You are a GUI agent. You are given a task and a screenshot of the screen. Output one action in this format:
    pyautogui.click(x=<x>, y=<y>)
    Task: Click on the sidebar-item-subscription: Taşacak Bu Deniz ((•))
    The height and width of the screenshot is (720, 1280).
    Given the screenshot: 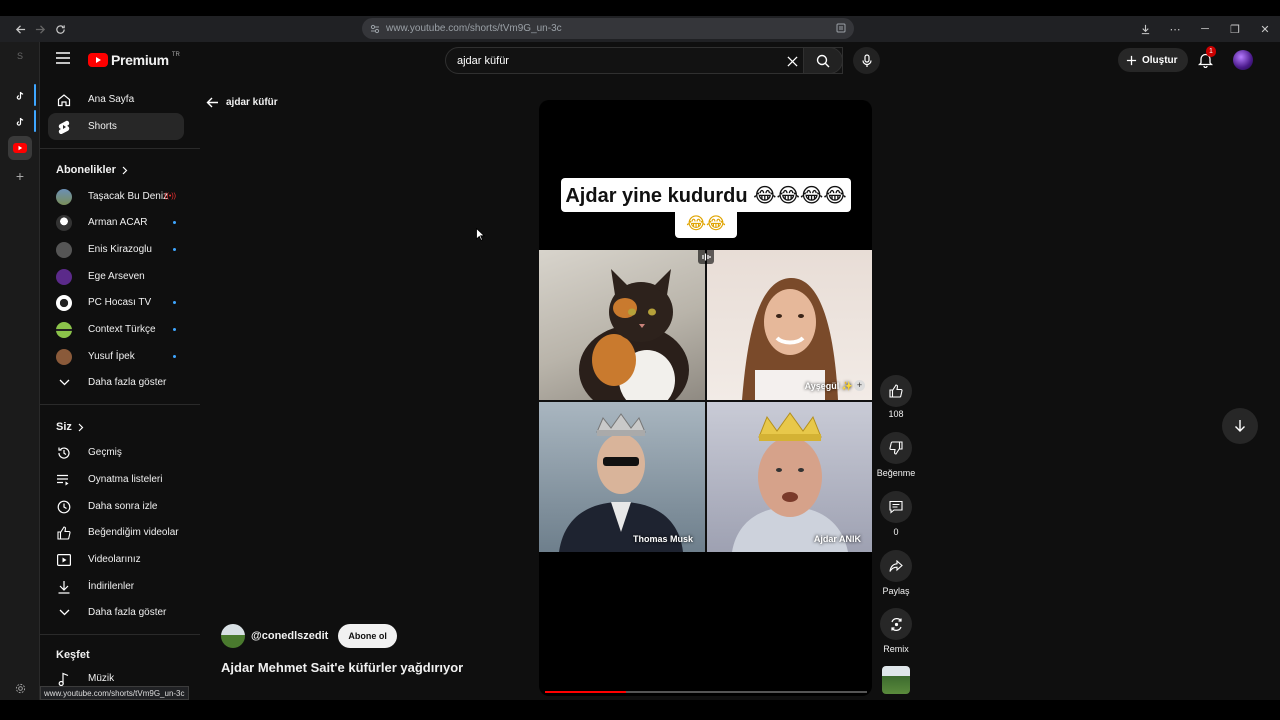 What is the action you would take?
    pyautogui.click(x=116, y=196)
    